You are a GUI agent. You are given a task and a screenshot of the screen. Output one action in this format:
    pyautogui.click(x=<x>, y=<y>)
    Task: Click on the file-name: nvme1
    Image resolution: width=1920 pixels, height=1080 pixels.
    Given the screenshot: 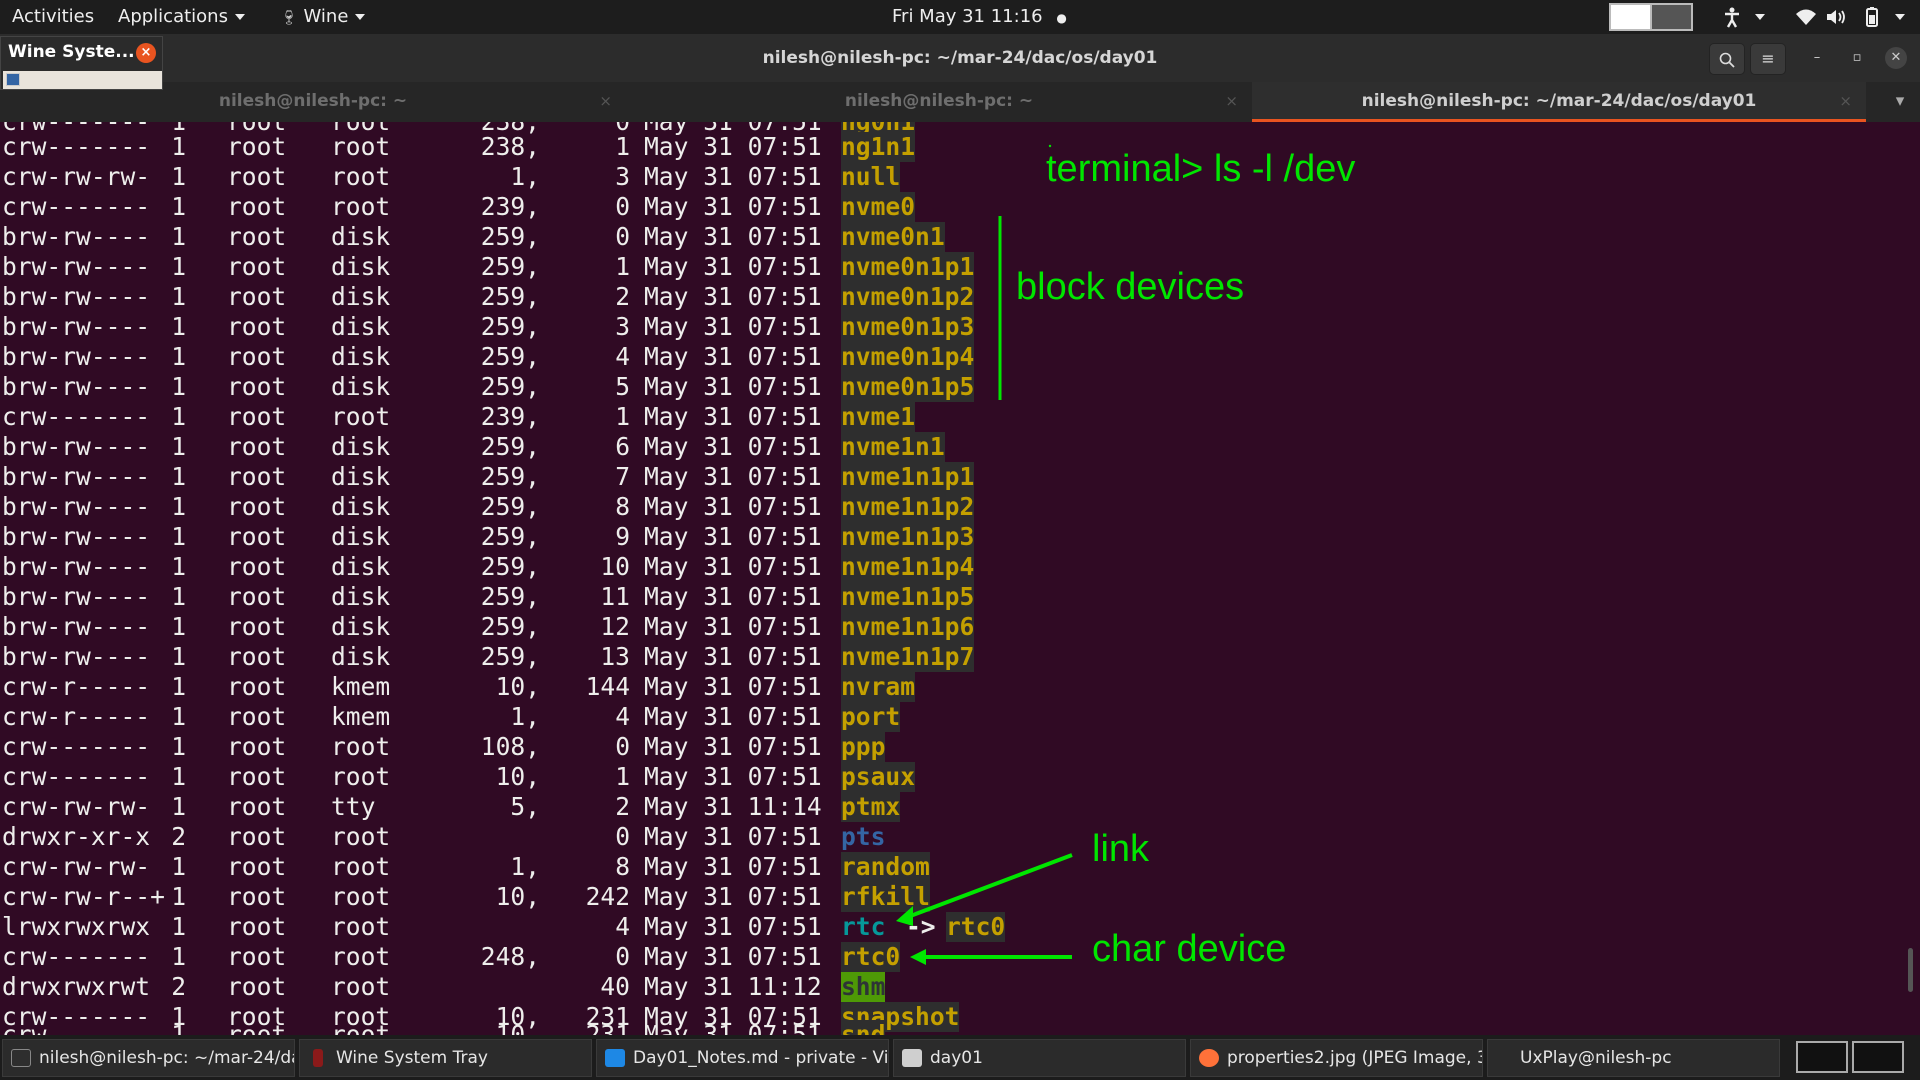 What is the action you would take?
    pyautogui.click(x=878, y=417)
    